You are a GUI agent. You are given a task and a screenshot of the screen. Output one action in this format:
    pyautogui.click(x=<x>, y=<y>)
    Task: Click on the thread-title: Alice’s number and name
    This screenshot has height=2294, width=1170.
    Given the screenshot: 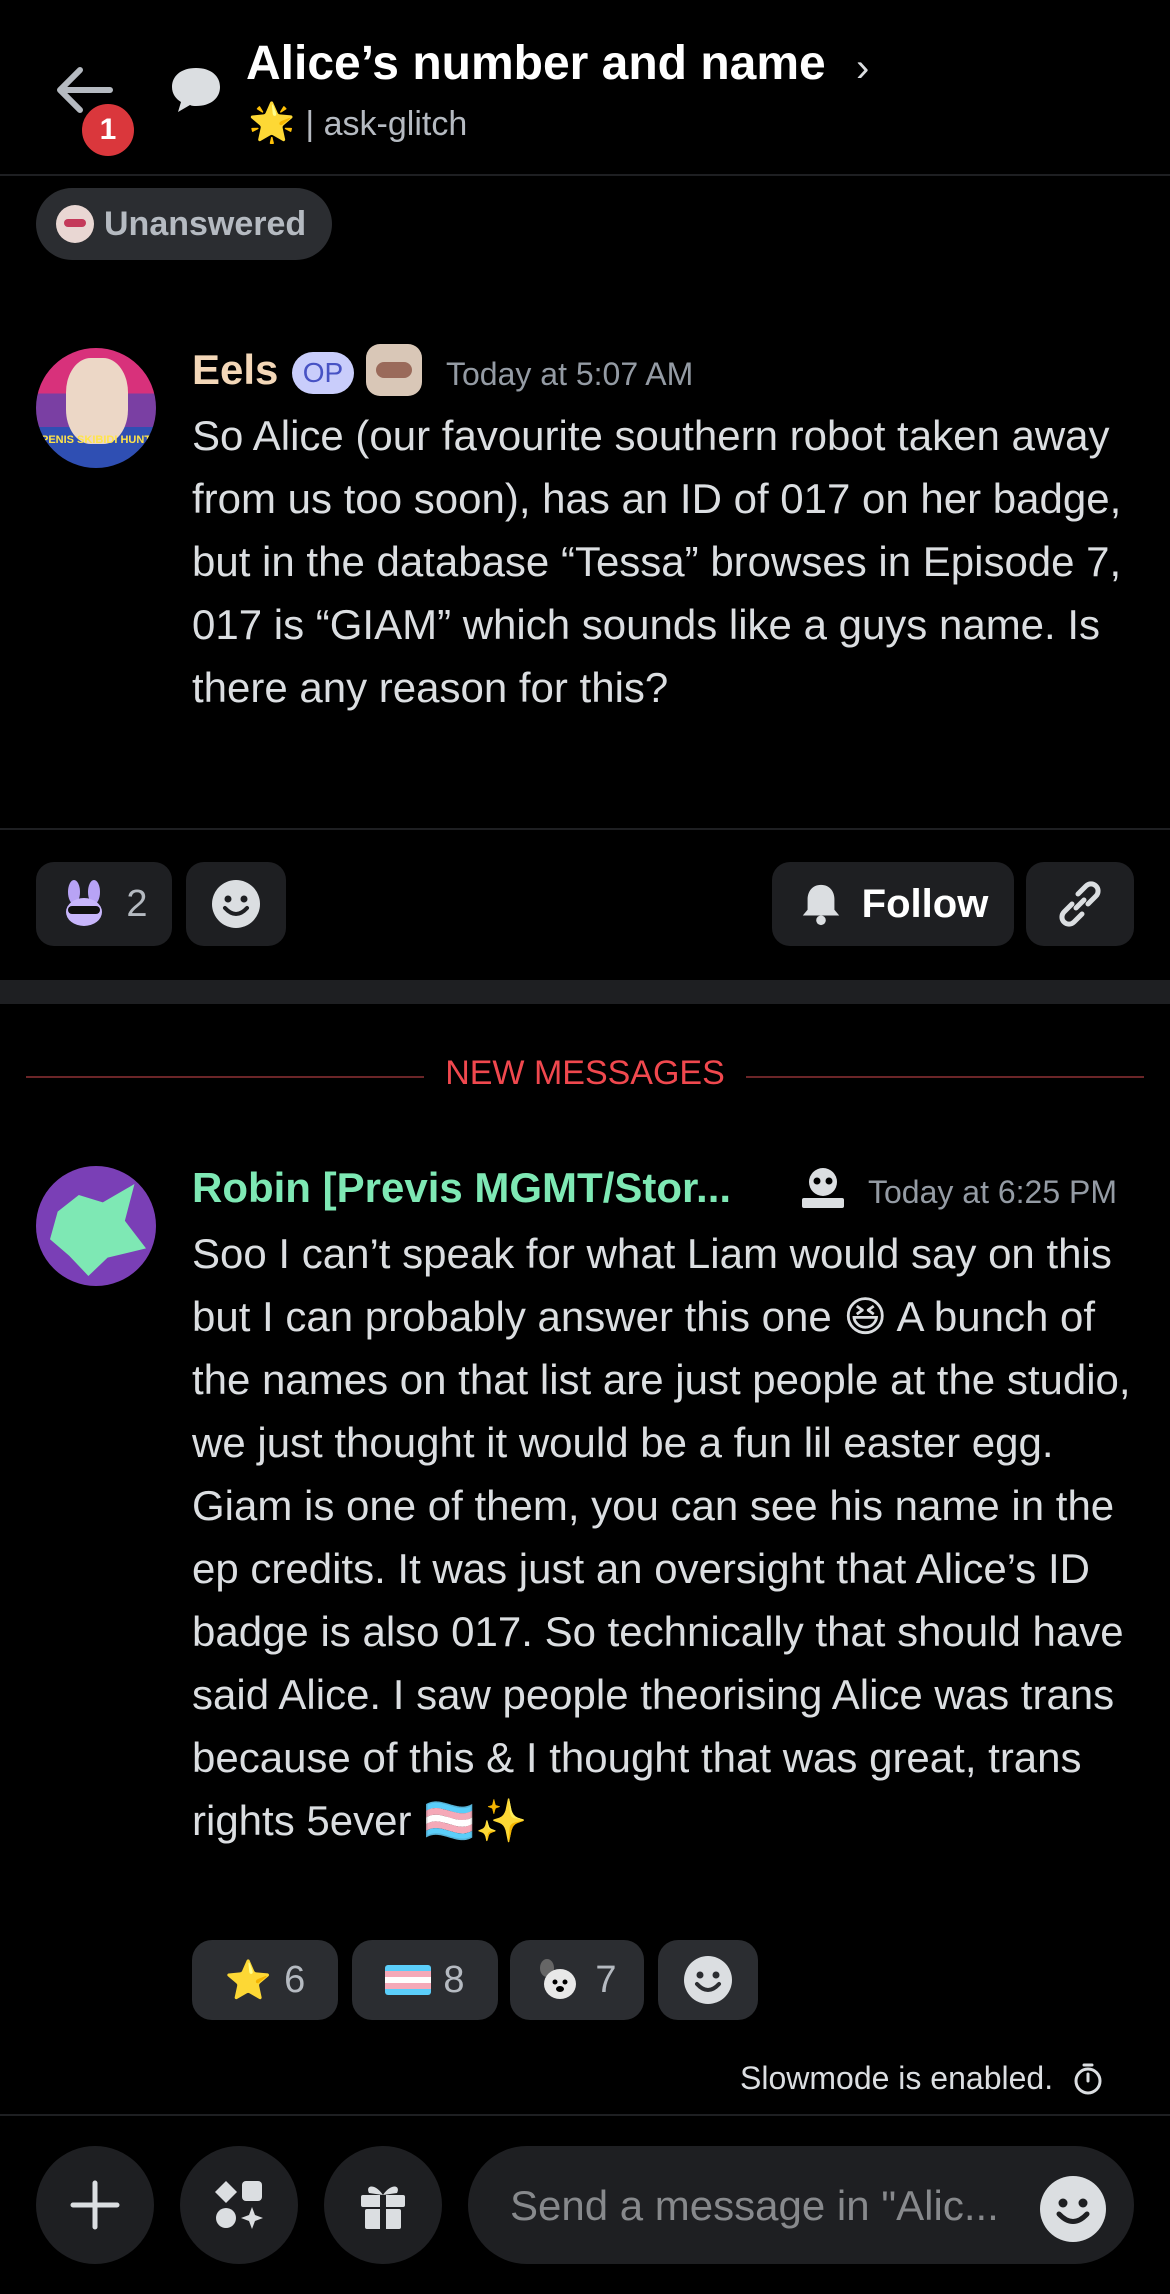 What is the action you would take?
    pyautogui.click(x=536, y=63)
    